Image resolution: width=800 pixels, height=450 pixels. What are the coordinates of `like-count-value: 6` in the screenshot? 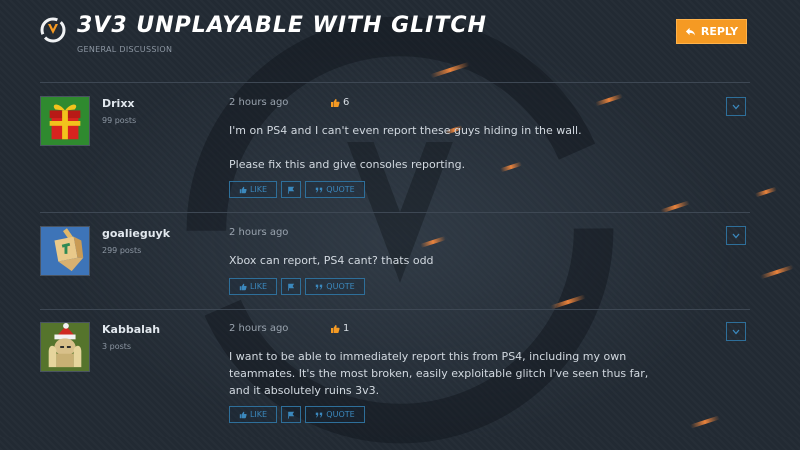 It's located at (346, 102).